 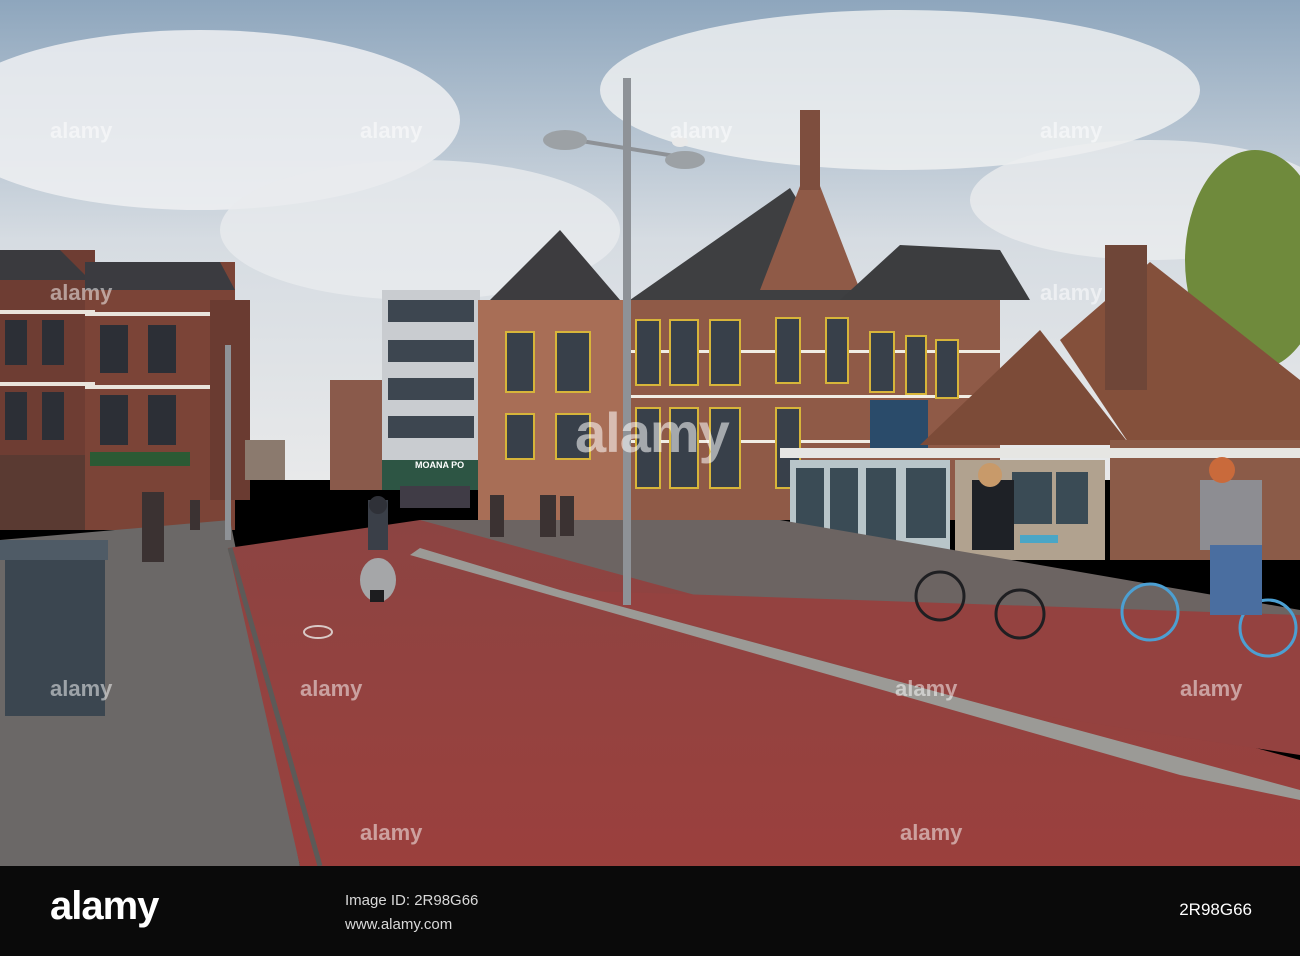 What do you see at coordinates (439, 465) in the screenshot?
I see `shop-sign: MOANA PO` at bounding box center [439, 465].